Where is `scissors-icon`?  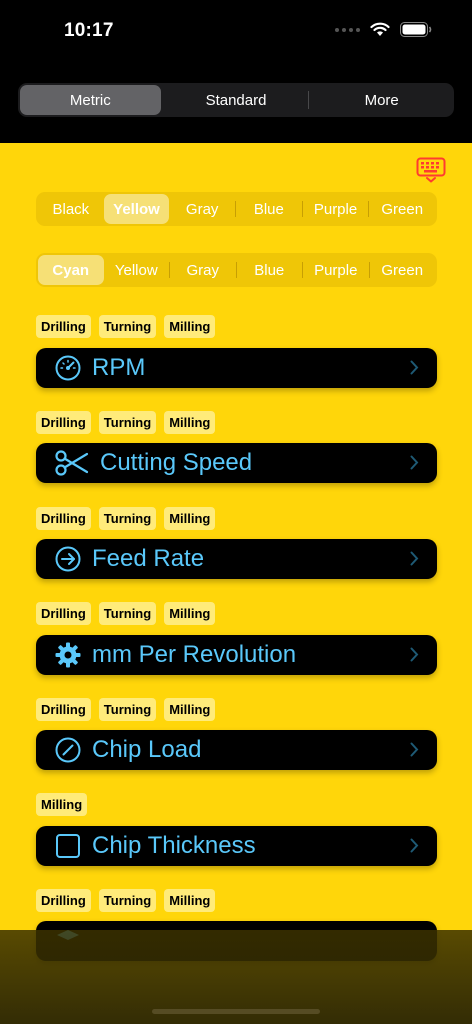 scissors-icon is located at coordinates (72, 463).